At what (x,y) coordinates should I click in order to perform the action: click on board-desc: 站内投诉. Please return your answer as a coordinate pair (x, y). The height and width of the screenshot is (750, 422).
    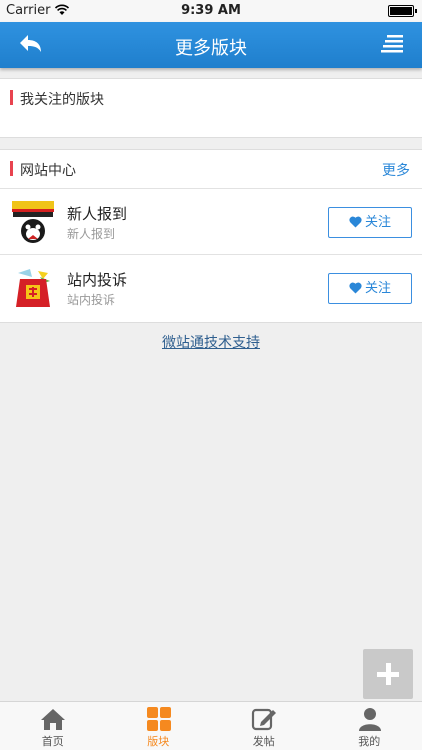
    Looking at the image, I should click on (91, 300).